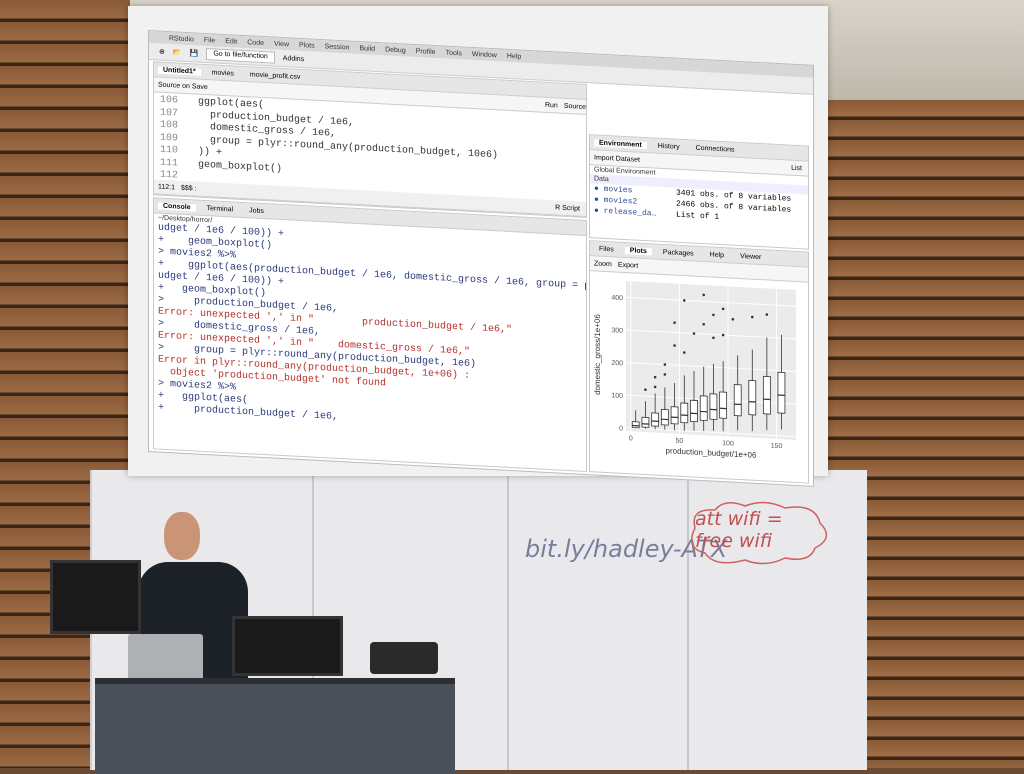 The image size is (1024, 774). I want to click on document-camera, so click(404, 658).